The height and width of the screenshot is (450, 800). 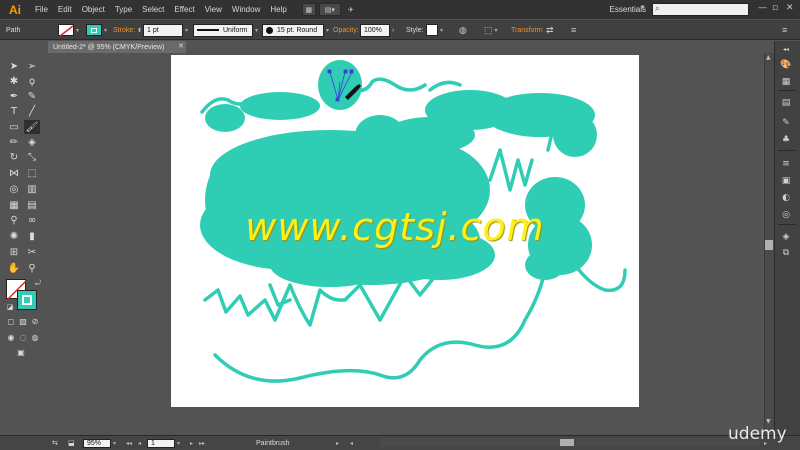 I want to click on variable-width-profile: Uniform ▾, so click(x=225, y=30).